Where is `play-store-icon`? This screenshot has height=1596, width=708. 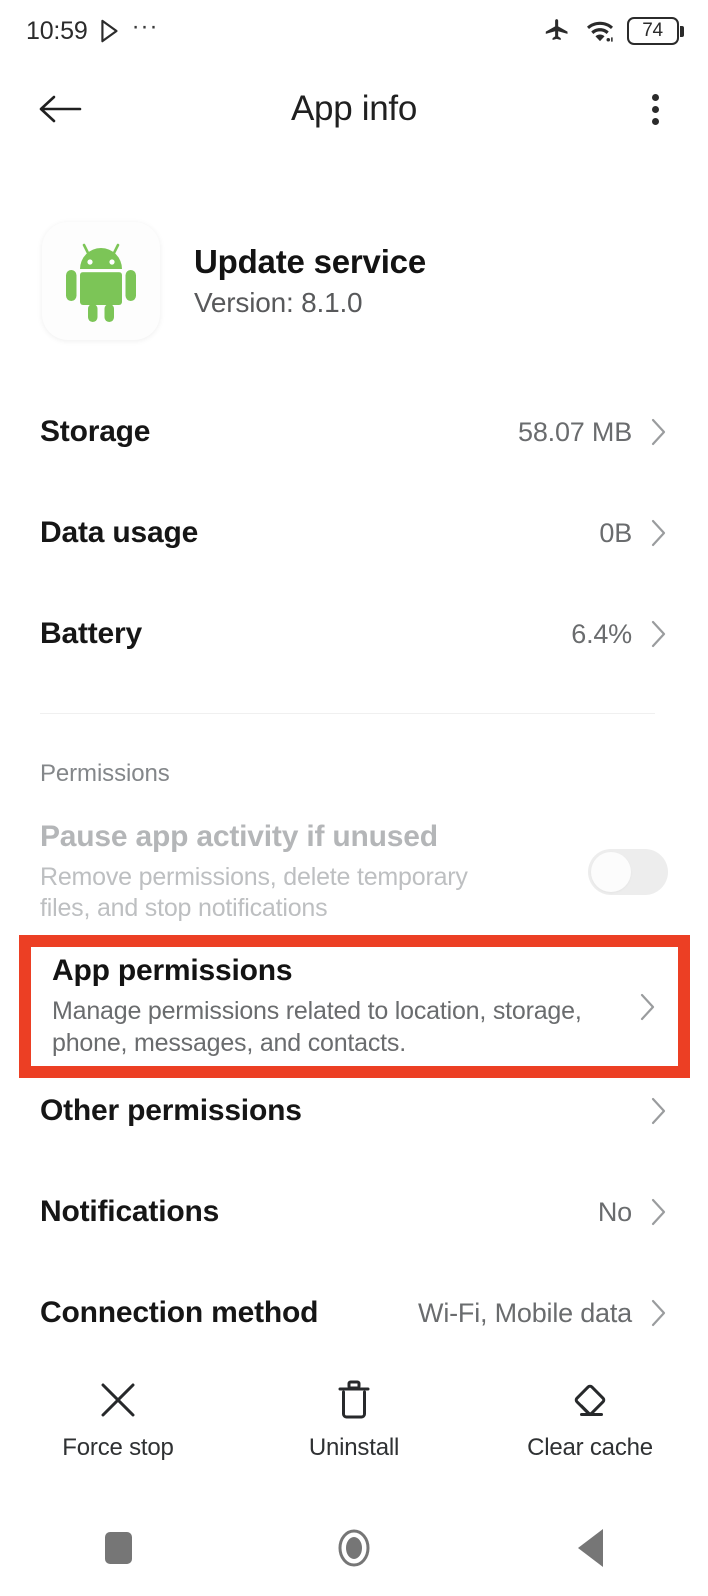 play-store-icon is located at coordinates (109, 31).